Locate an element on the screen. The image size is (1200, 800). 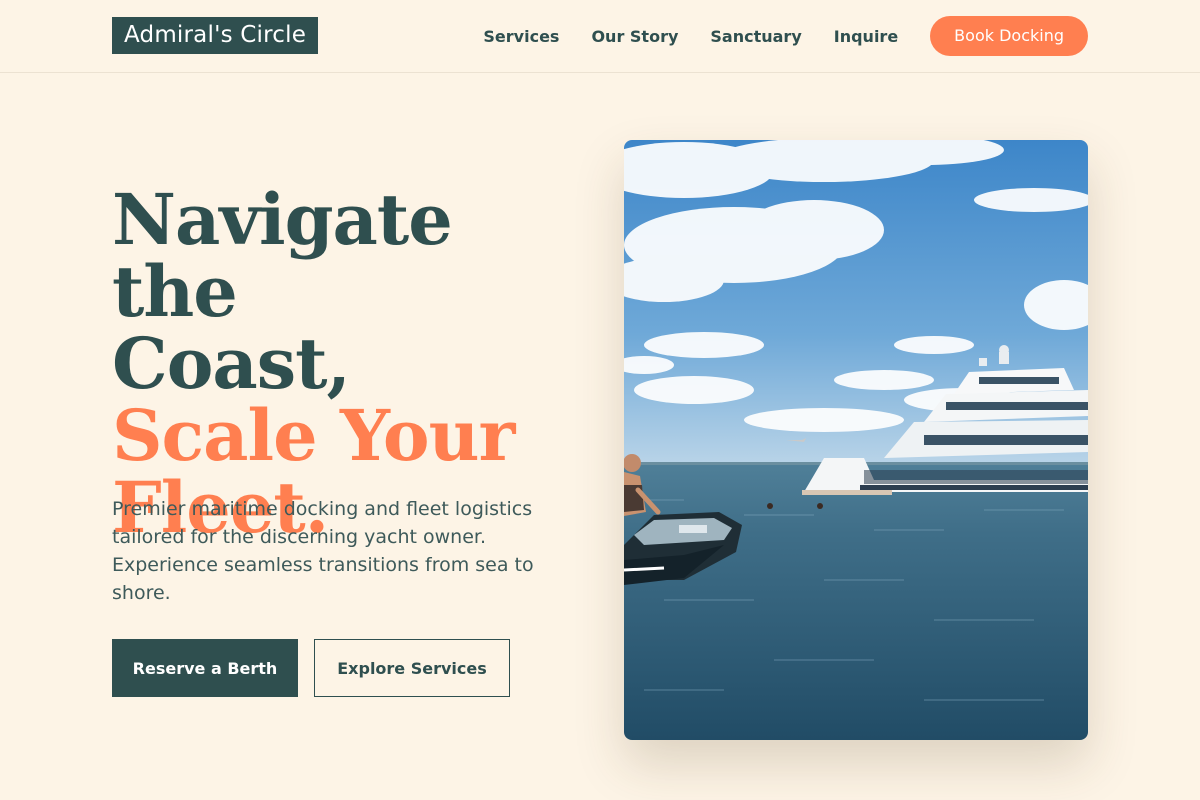
book-docking-button: Book Docking is located at coordinates (1009, 36).